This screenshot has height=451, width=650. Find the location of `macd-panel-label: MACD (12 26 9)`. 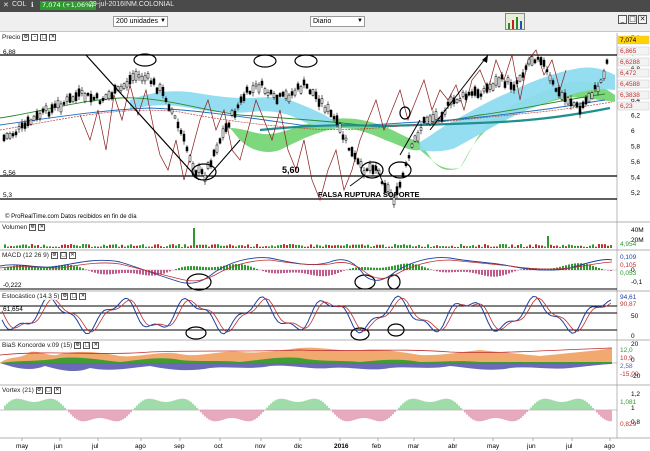

macd-panel-label: MACD (12 26 9) is located at coordinates (25, 255).